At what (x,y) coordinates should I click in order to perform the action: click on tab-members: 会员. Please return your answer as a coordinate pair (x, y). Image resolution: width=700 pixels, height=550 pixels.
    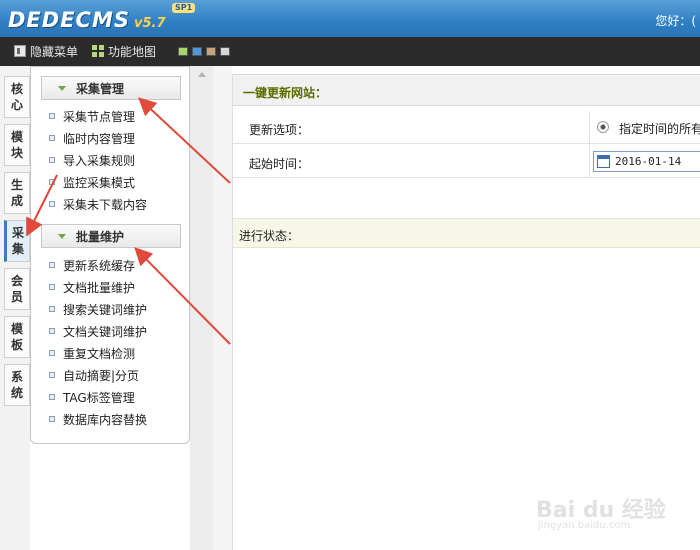
    Looking at the image, I should click on (17, 289).